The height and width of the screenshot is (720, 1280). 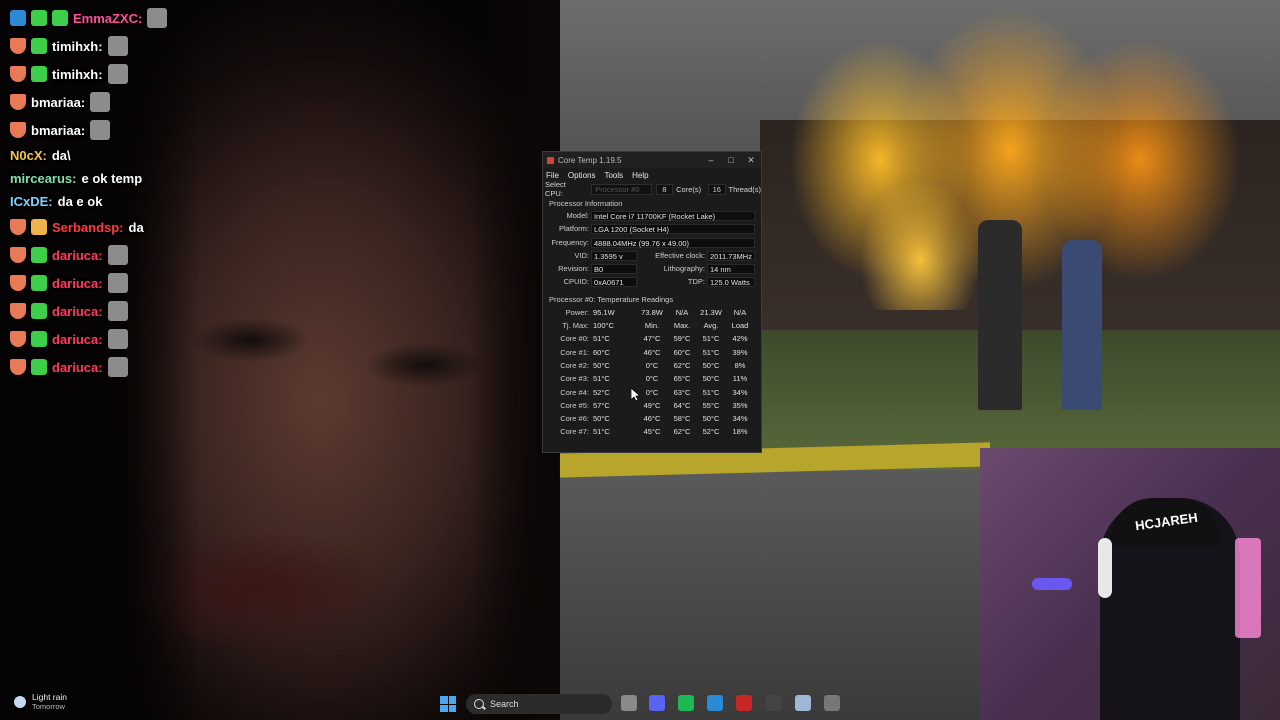 I want to click on power-label: Power:, so click(x=577, y=312).